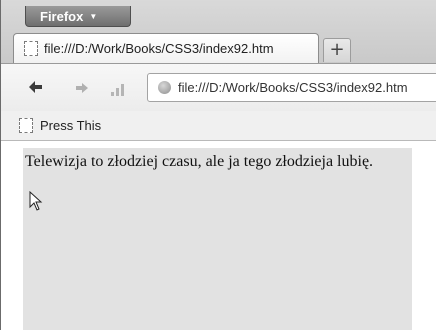 This screenshot has width=436, height=330. I want to click on tab-label: file:///D:/Work/Books/CSS3/index92.htm, so click(159, 48).